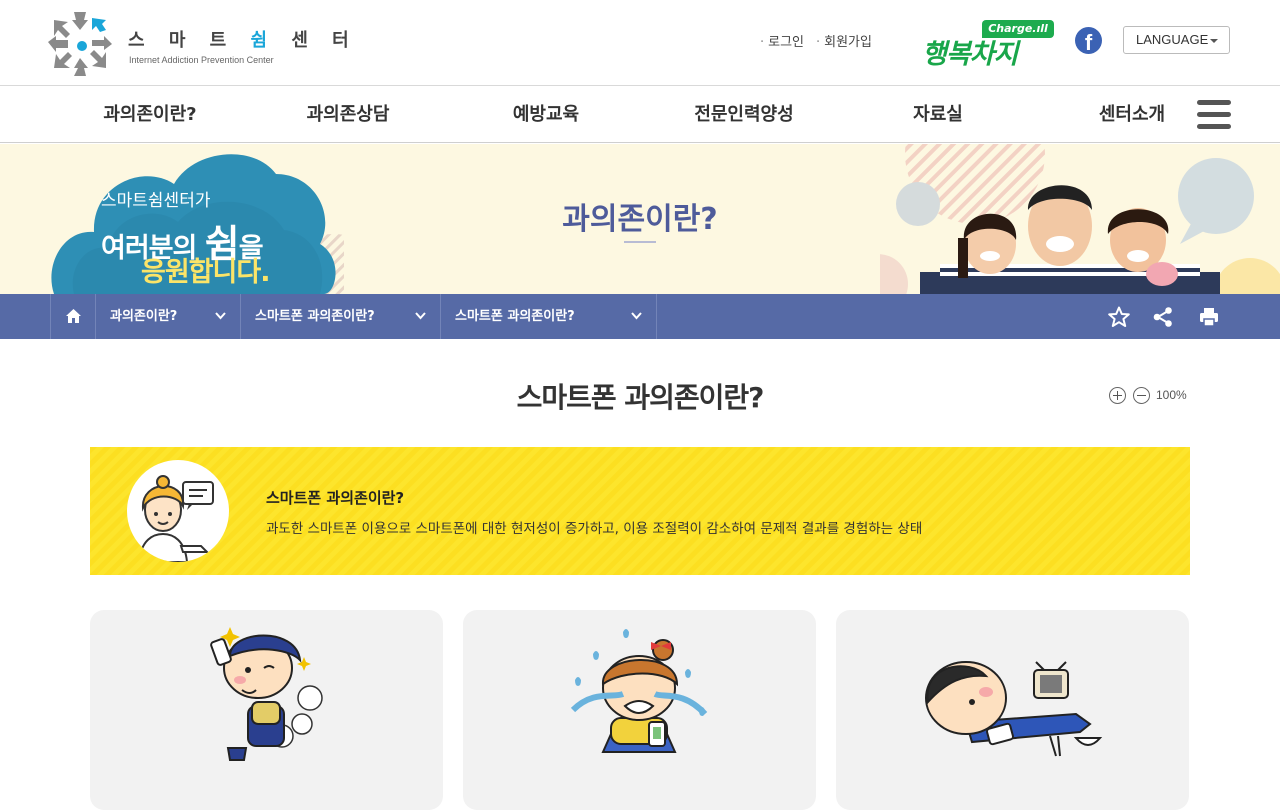 The height and width of the screenshot is (810, 1280). What do you see at coordinates (640, 114) in the screenshot?
I see `main-navigation: 과의존이란? 과의존상담 예방교육 전문인력양성 자료실 센터소개` at bounding box center [640, 114].